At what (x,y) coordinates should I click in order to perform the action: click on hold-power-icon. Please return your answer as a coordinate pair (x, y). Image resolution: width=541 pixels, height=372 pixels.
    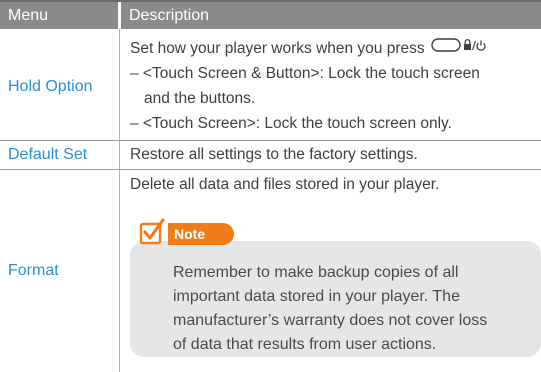
    Looking at the image, I should click on (459, 48).